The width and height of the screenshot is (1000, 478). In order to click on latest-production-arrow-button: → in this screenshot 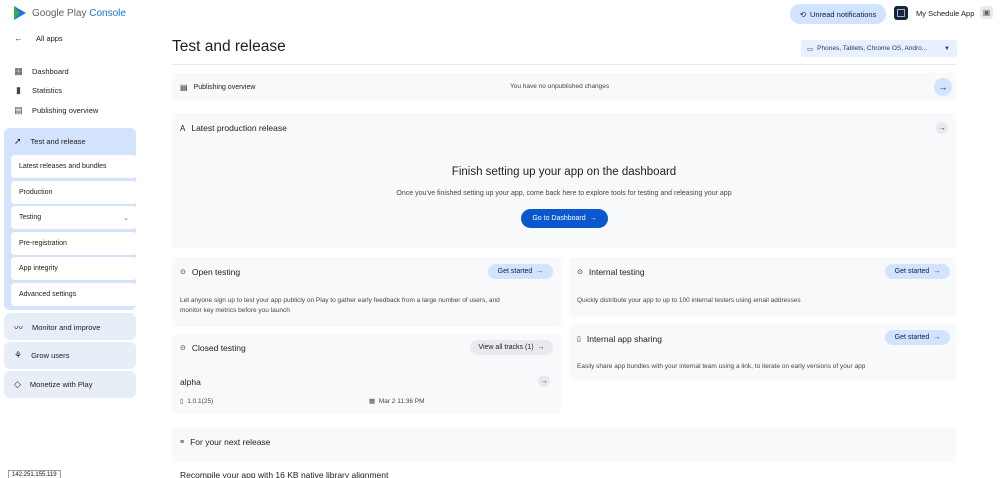, I will do `click(942, 128)`.